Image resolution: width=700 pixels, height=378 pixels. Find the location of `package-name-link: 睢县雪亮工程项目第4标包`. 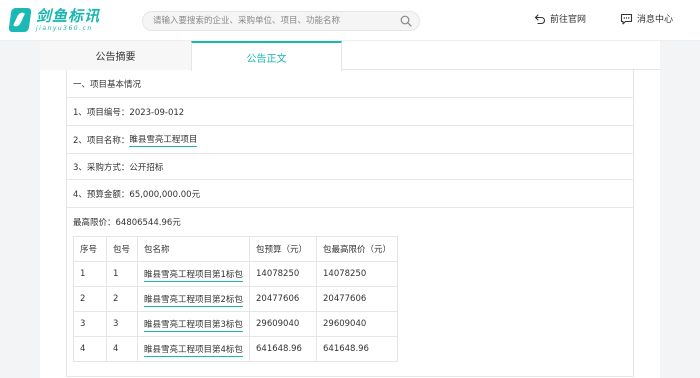

package-name-link: 睢县雪亮工程项目第4标包 is located at coordinates (193, 351).